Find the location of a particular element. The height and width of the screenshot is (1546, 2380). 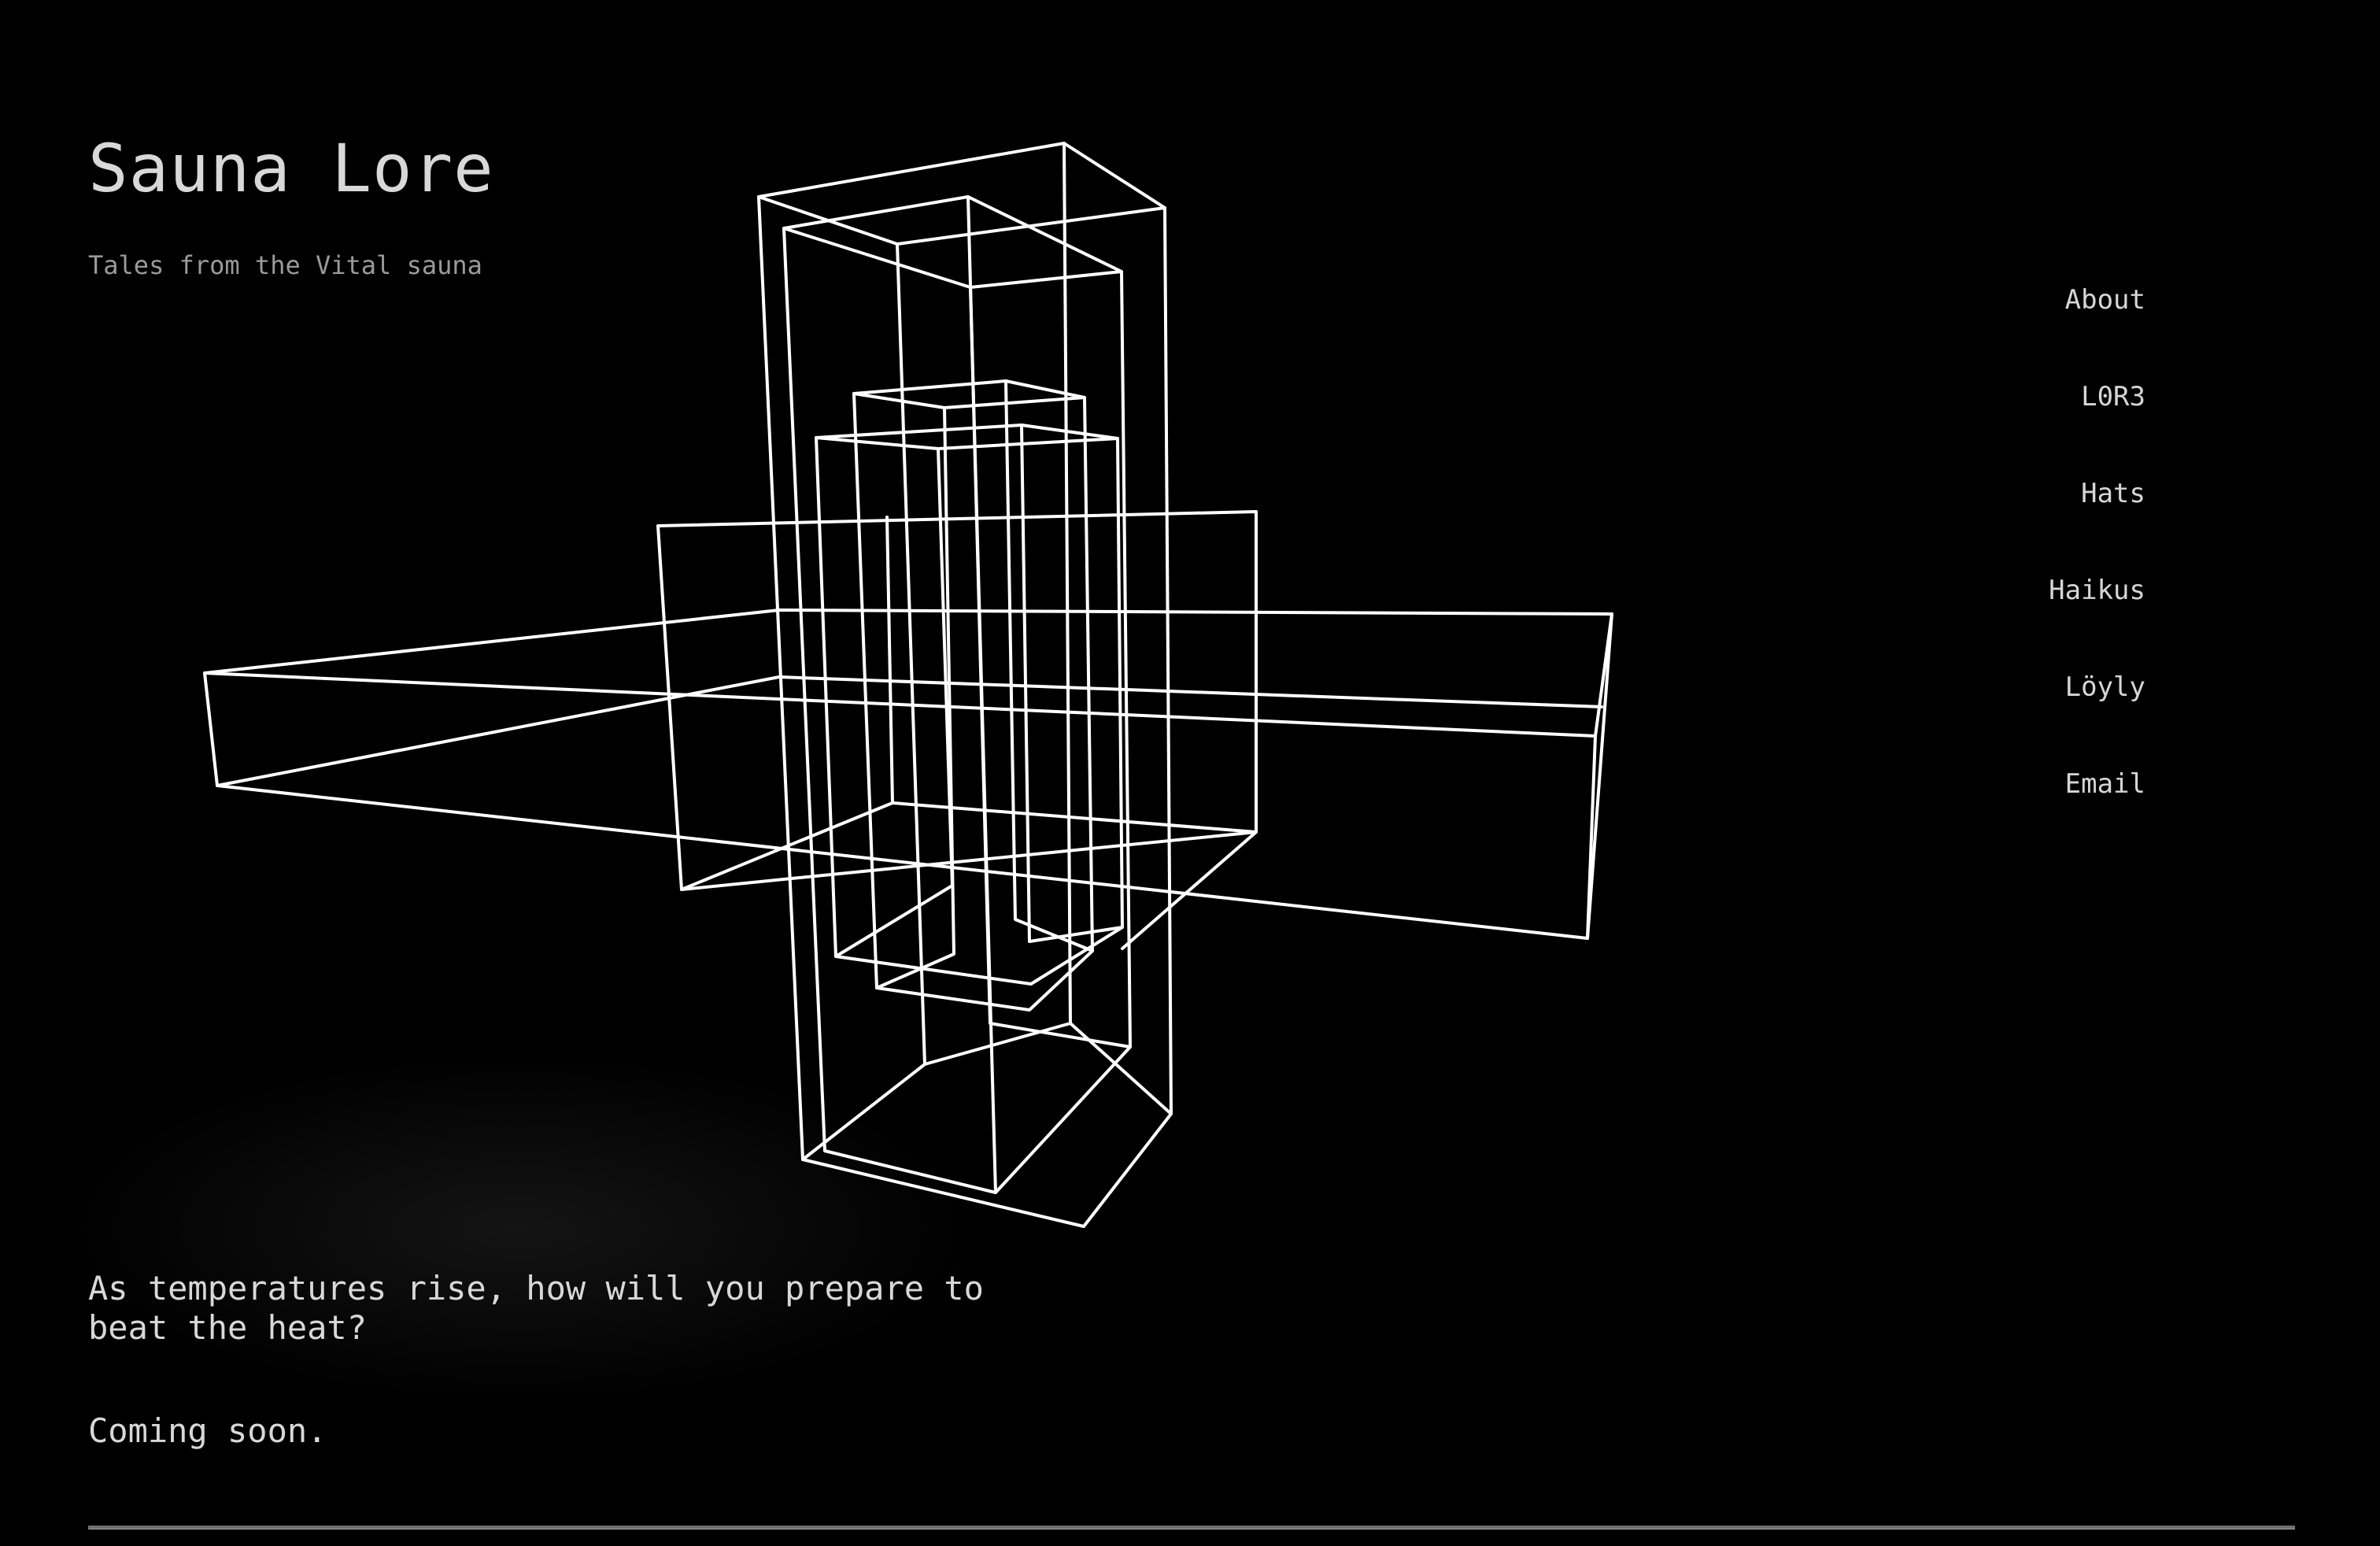

nav-item-lore: L0R3 is located at coordinates (2113, 429).